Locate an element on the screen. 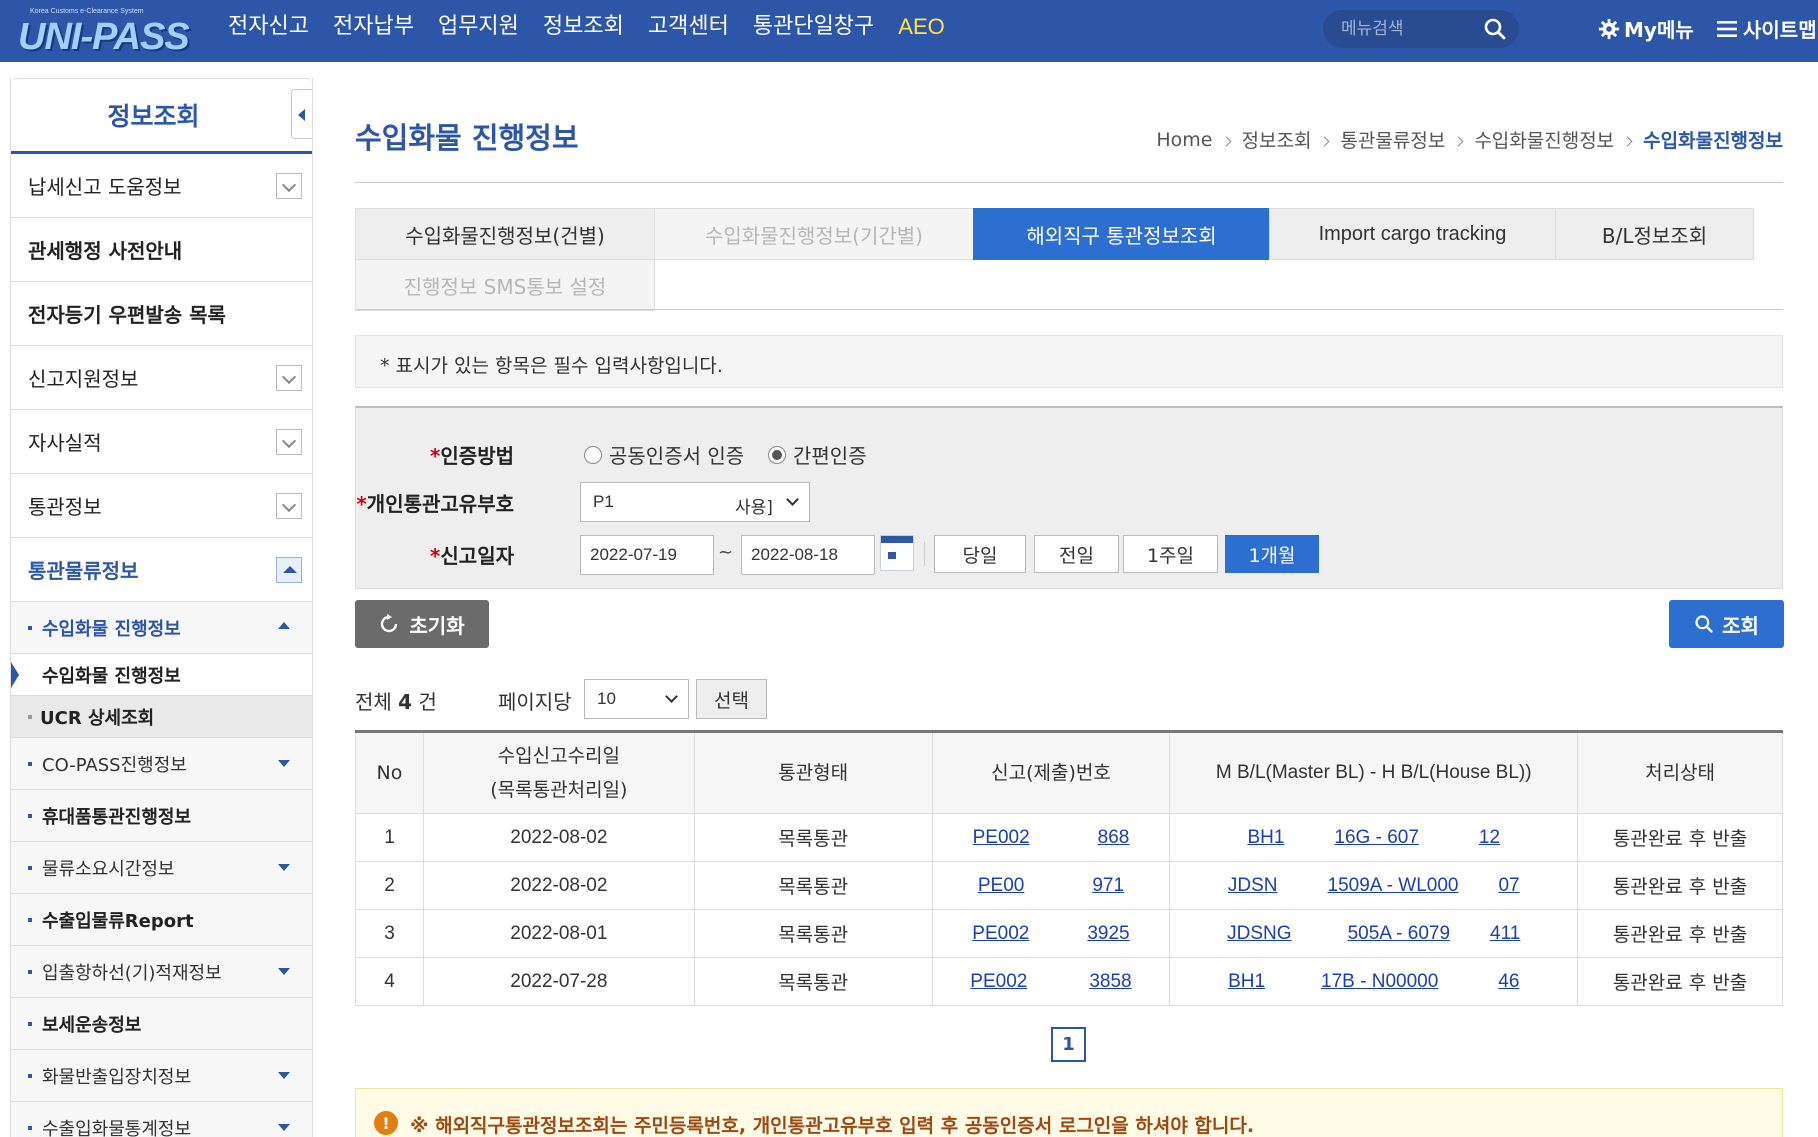  calendar-icon is located at coordinates (897, 553).